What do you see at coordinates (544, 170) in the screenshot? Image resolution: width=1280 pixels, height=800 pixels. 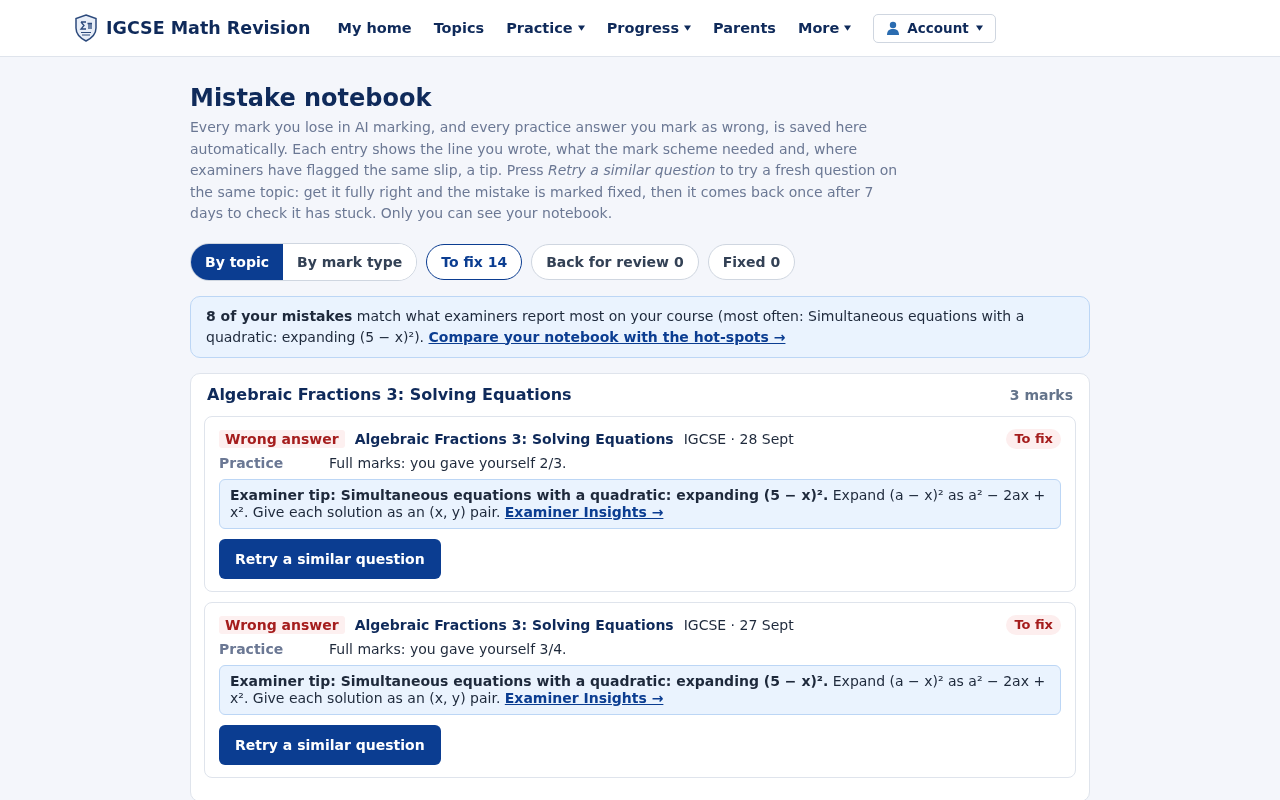 I see `page-description: Every mark you lose in AI marking, and every practice answer you mark as wrong, is saved here automatically. Each entry shows the line you wrote, what the mark scheme needed and, where examiners have flagged the same slip, a tip. Press Retry a similar question to try a fresh question on the same topic: get it fully right and the mistake is marked fixed, then it comes back once after 7 days to check it has stuck. Only you can see your notebook.` at bounding box center [544, 170].